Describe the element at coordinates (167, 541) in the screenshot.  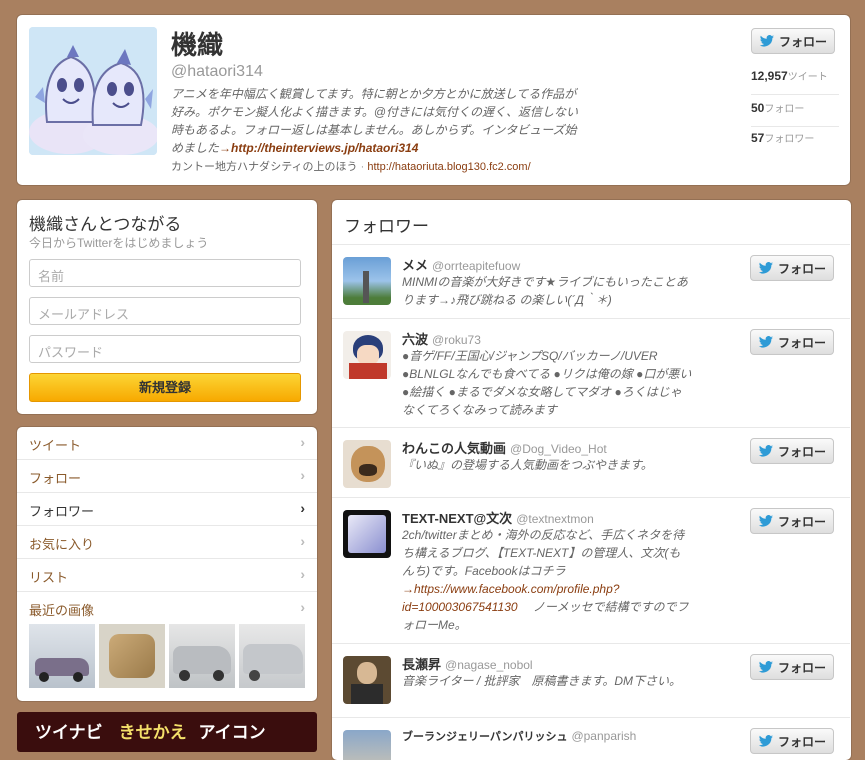
I see `nav-favorites: お気に入り ›` at that location.